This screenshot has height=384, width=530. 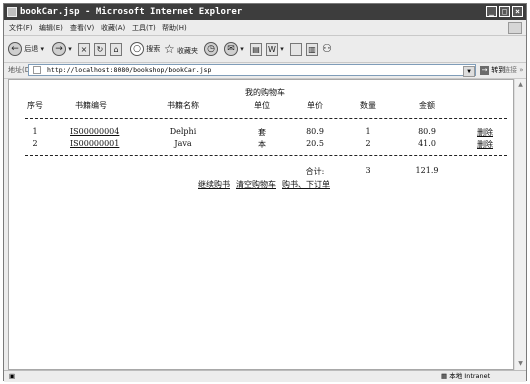 I want to click on research-button: ▥, so click(x=312, y=49).